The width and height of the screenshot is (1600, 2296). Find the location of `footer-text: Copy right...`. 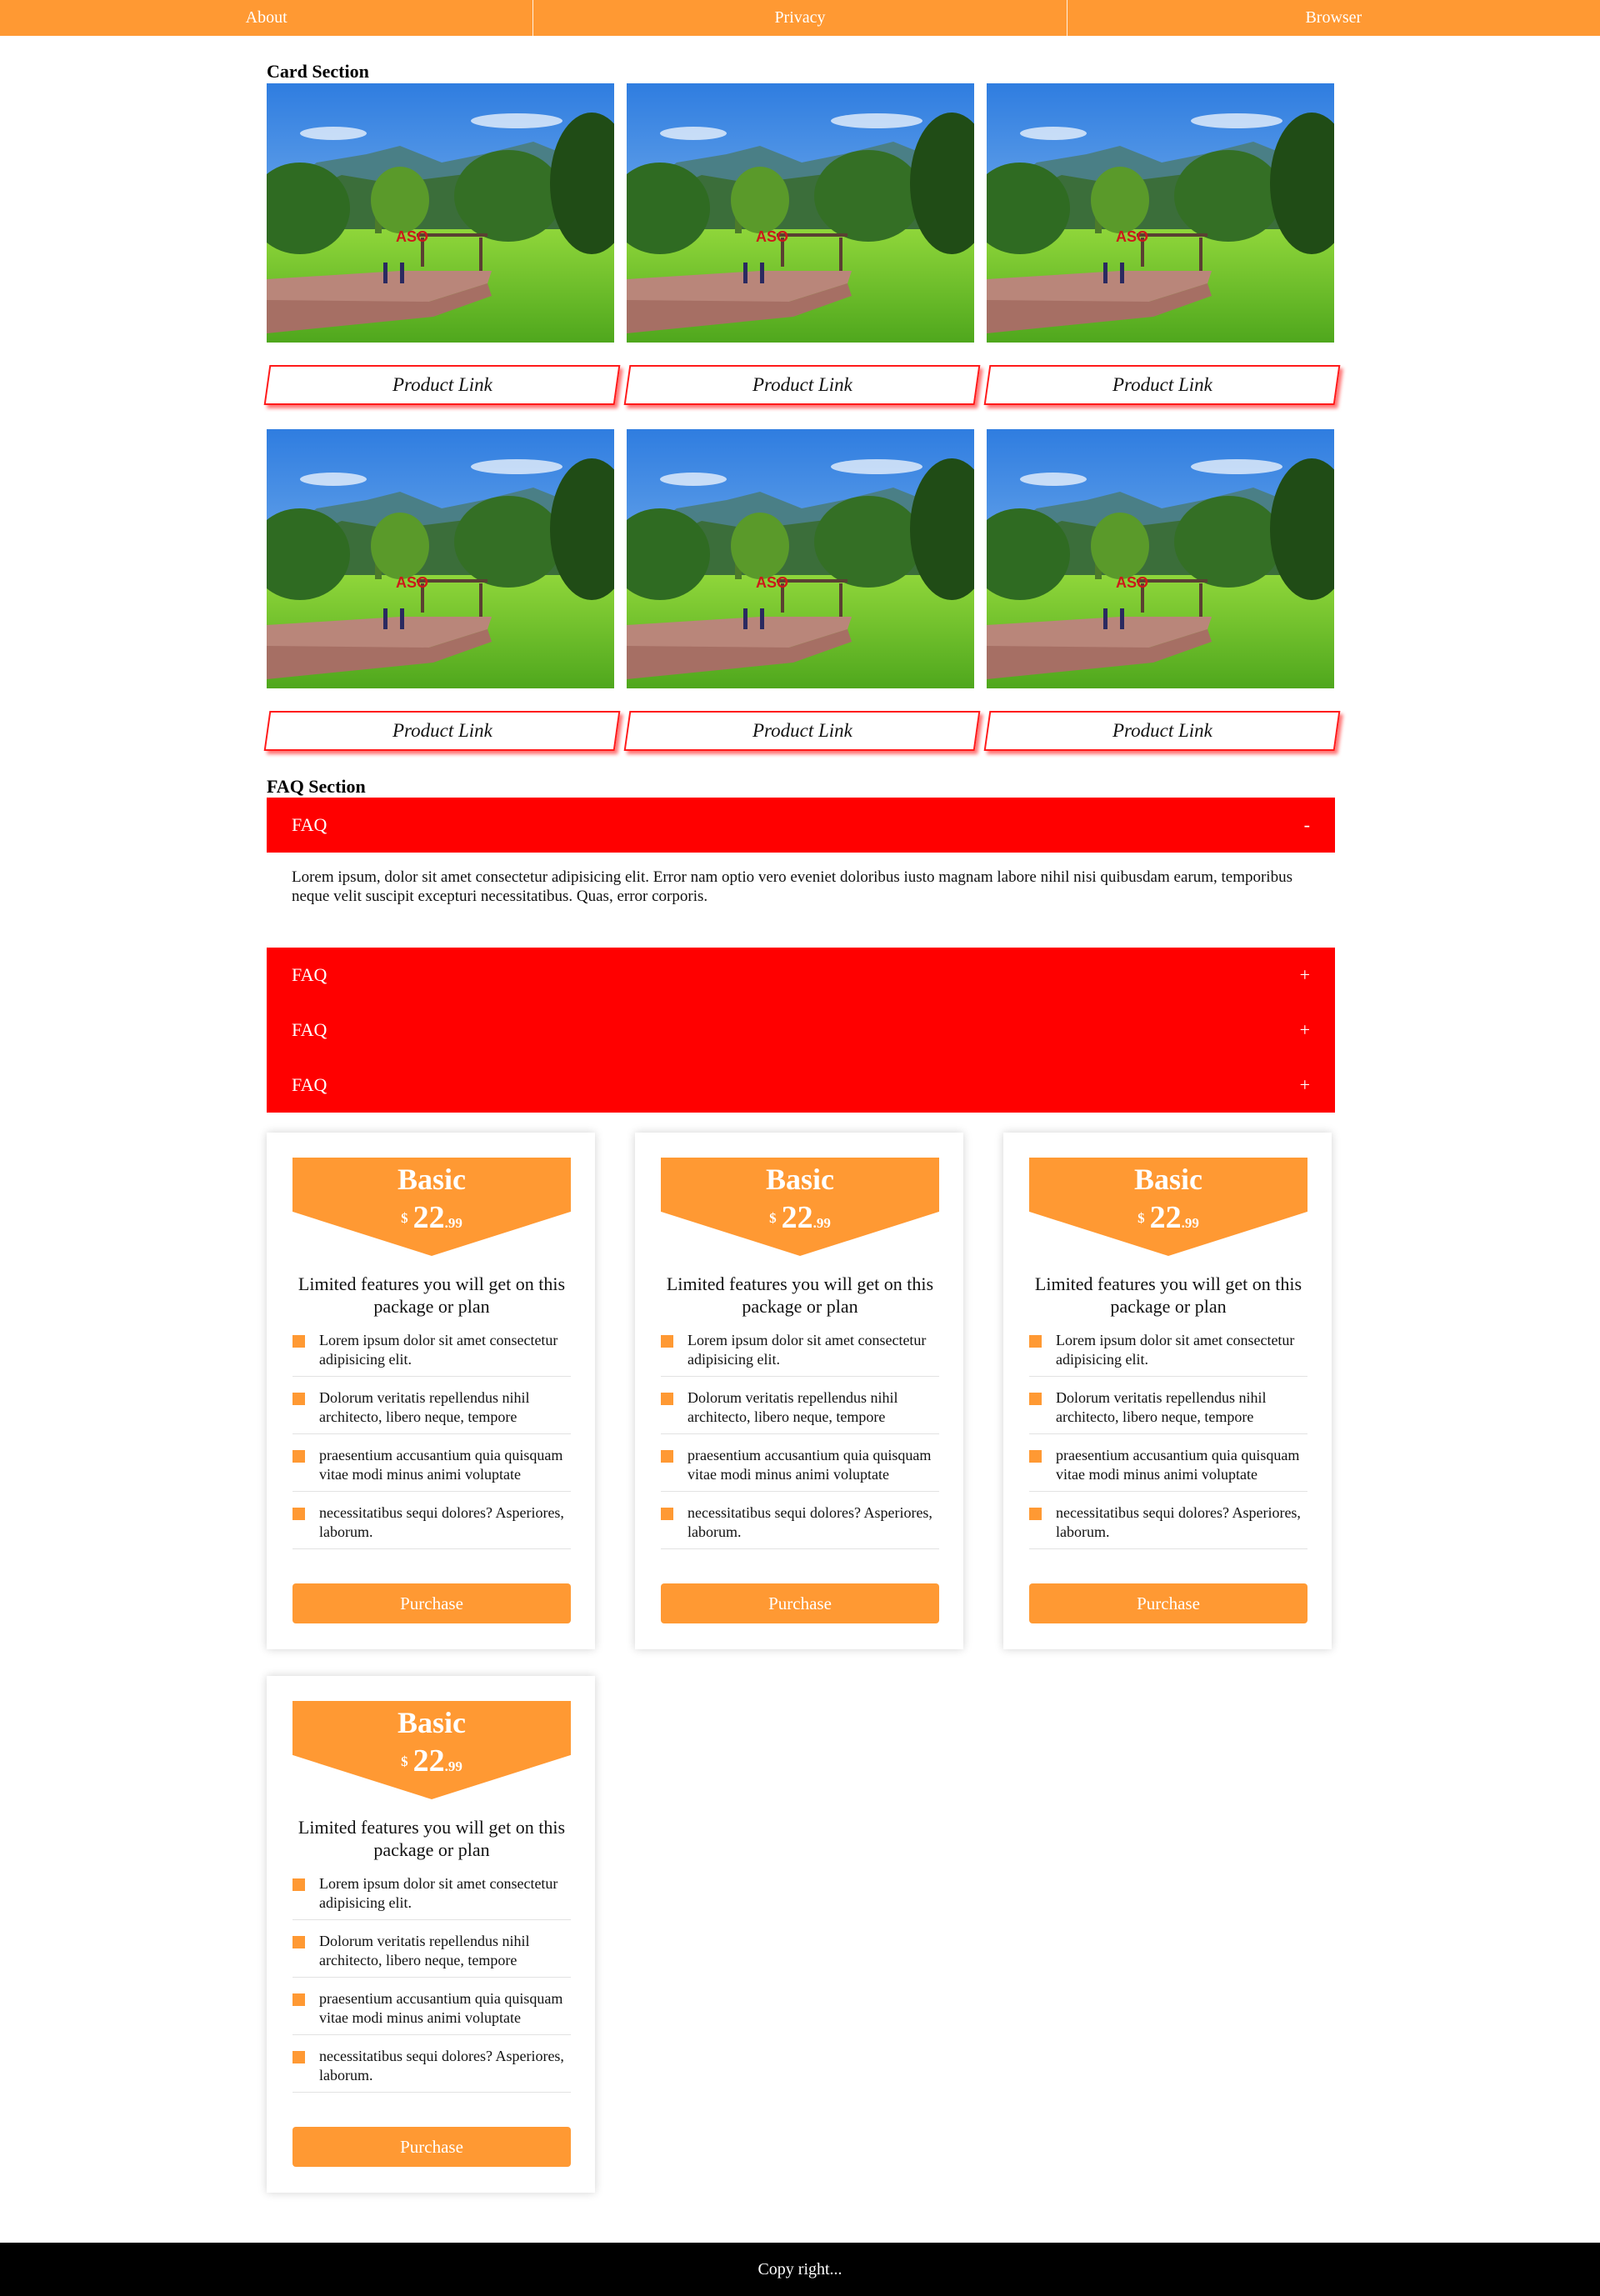

footer-text: Copy right... is located at coordinates (800, 2268).